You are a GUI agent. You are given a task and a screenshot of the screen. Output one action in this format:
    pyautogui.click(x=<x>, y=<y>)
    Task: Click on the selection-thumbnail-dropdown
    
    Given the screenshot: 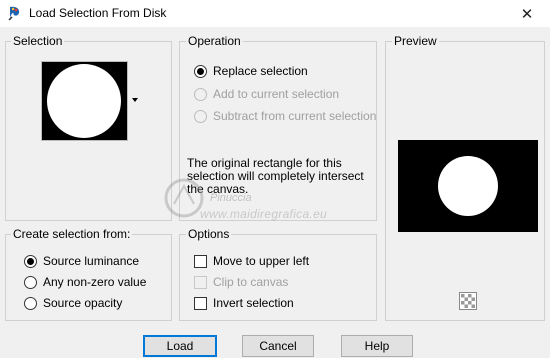 What is the action you would take?
    pyautogui.click(x=84, y=101)
    